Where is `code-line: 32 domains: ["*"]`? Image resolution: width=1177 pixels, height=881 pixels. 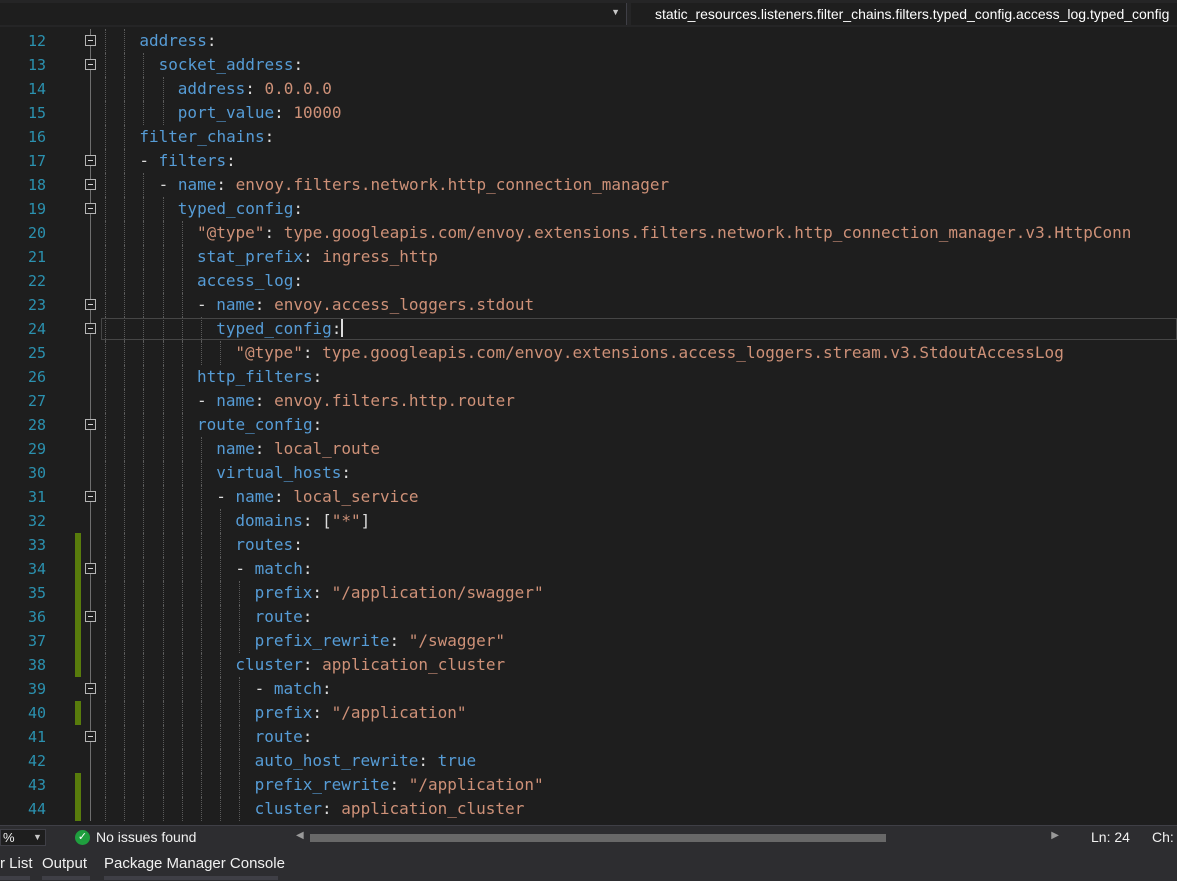
code-line: 32 domains: ["*"] is located at coordinates (588, 521).